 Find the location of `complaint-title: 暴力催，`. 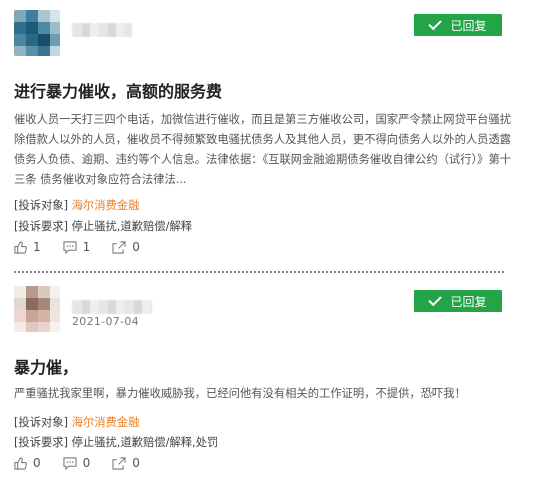

complaint-title: 暴力催， is located at coordinates (46, 366).